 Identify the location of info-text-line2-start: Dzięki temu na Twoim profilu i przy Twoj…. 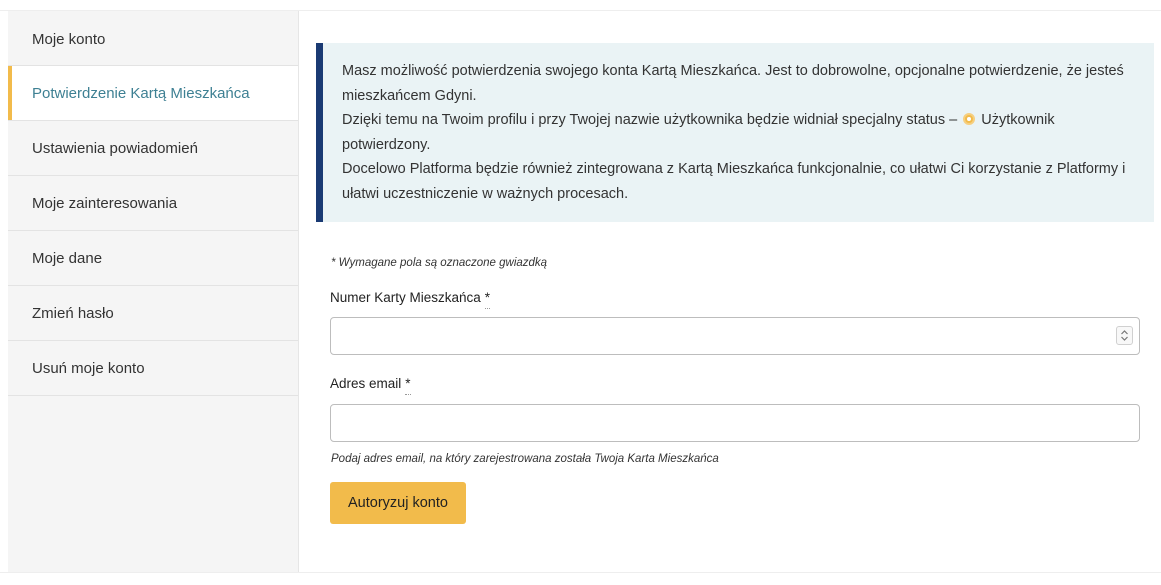
(650, 120).